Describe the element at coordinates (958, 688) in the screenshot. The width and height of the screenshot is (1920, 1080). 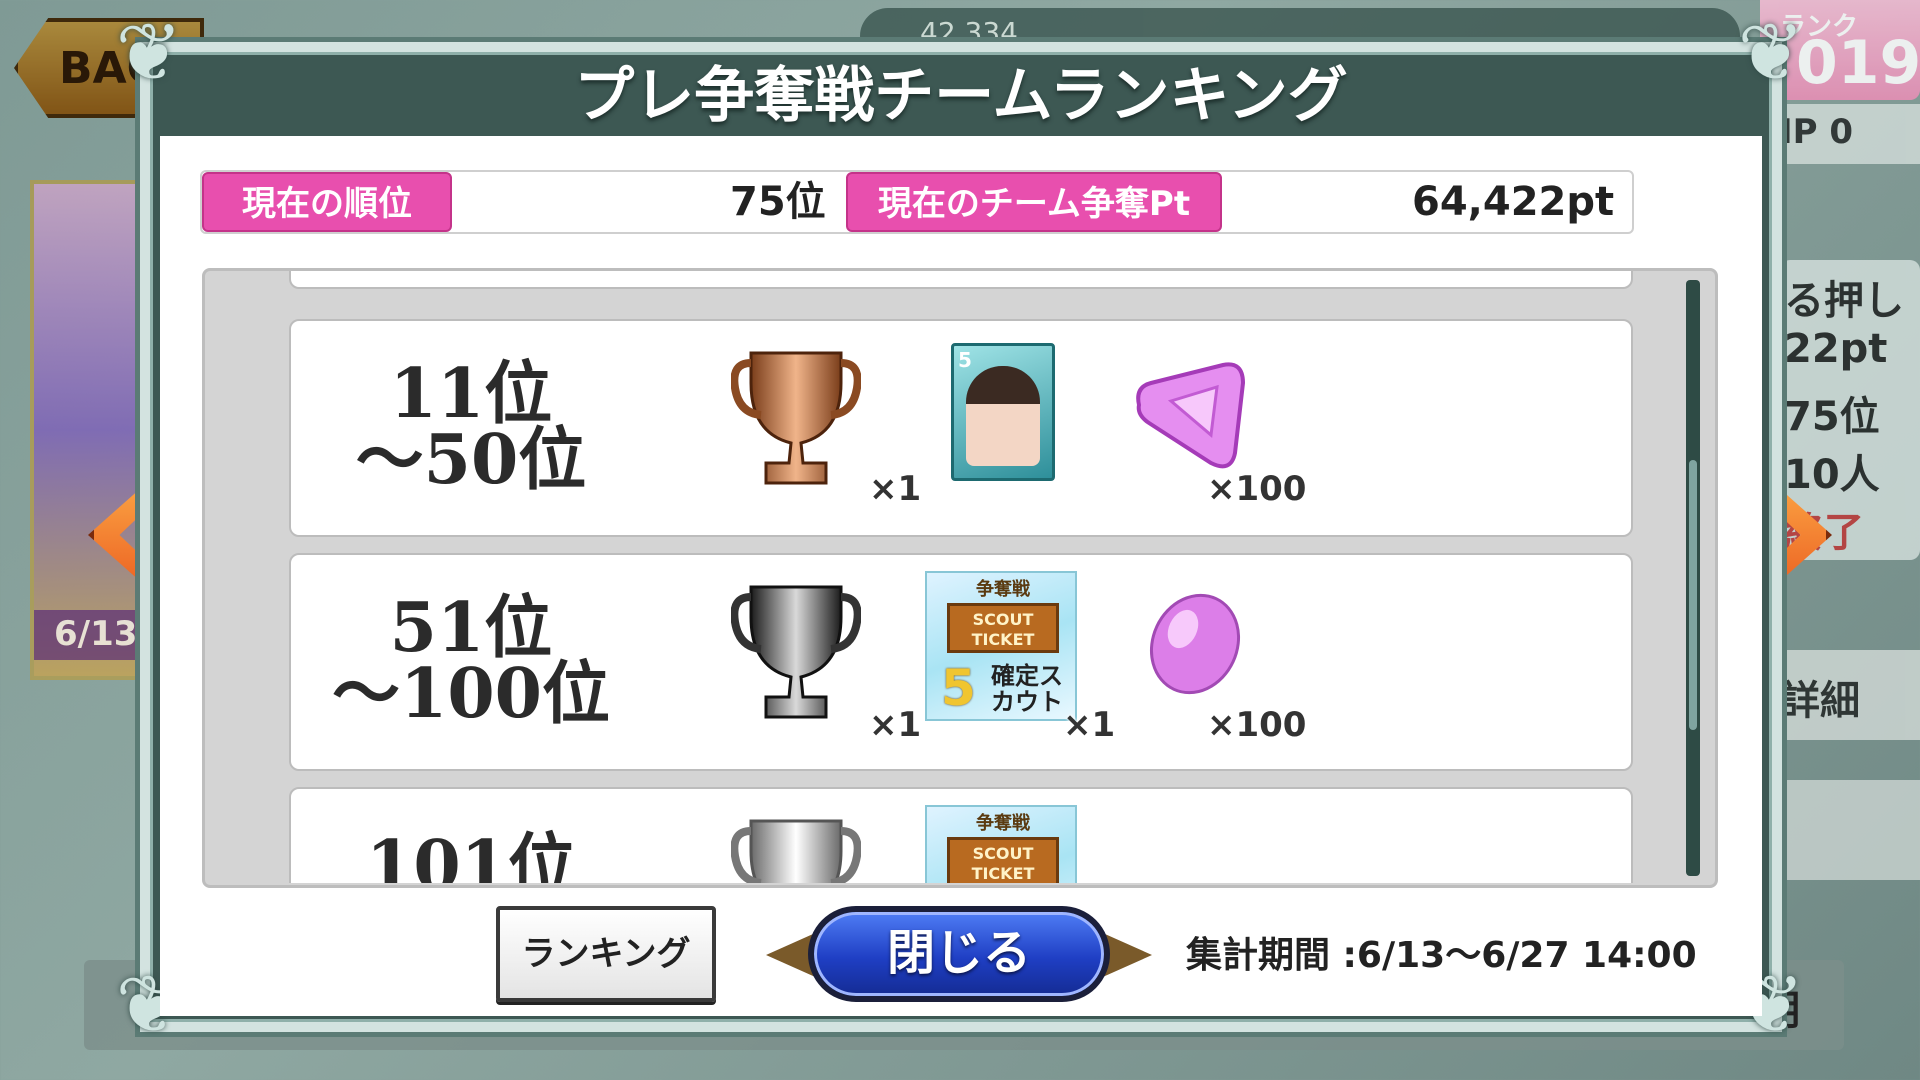
I see `ticket-star: 5` at that location.